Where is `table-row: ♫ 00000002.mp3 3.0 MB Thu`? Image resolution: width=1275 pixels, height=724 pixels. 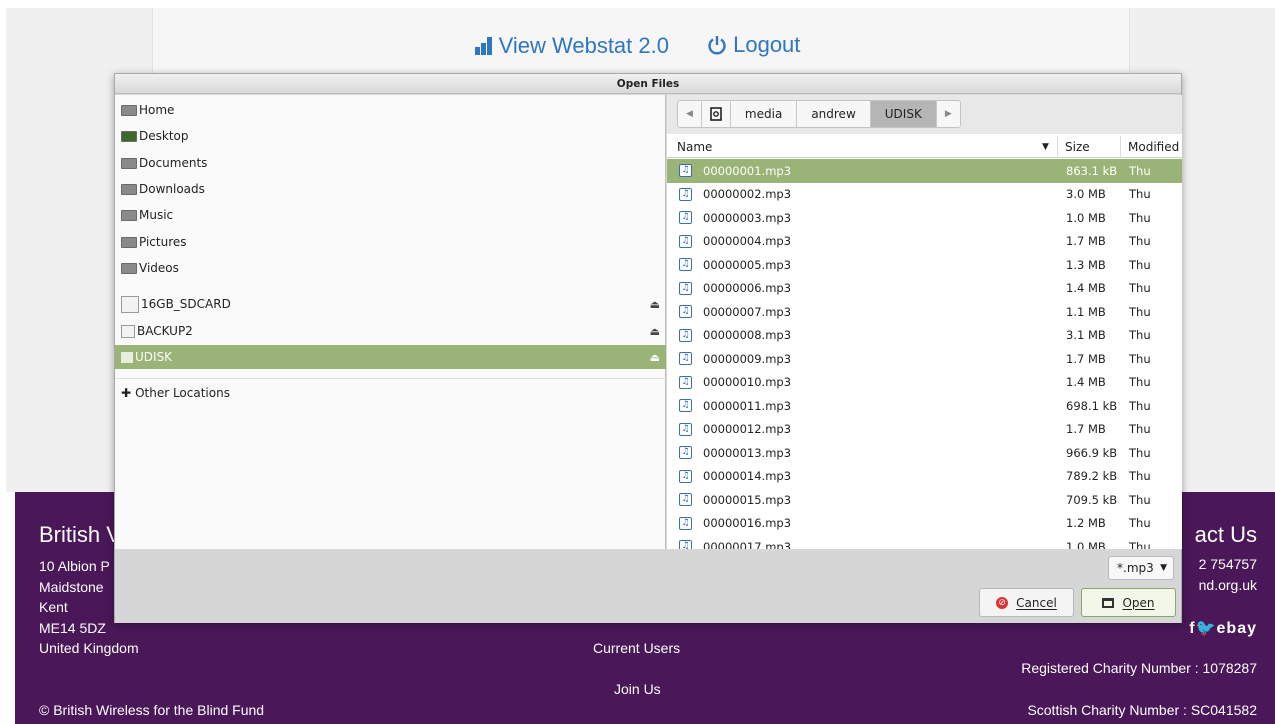 table-row: ♫ 00000002.mp3 3.0 MB Thu is located at coordinates (924, 195).